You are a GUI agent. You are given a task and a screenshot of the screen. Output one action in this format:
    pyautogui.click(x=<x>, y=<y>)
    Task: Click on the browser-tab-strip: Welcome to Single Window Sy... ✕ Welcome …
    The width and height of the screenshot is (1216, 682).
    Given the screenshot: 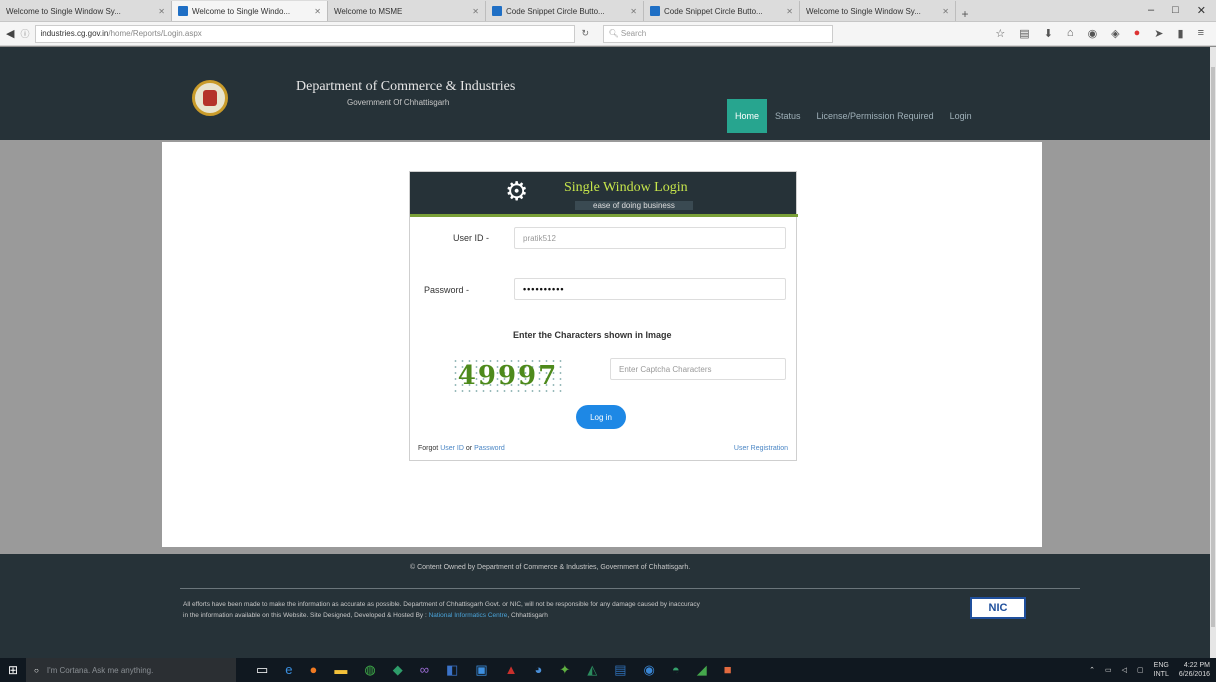 What is the action you would take?
    pyautogui.click(x=608, y=11)
    